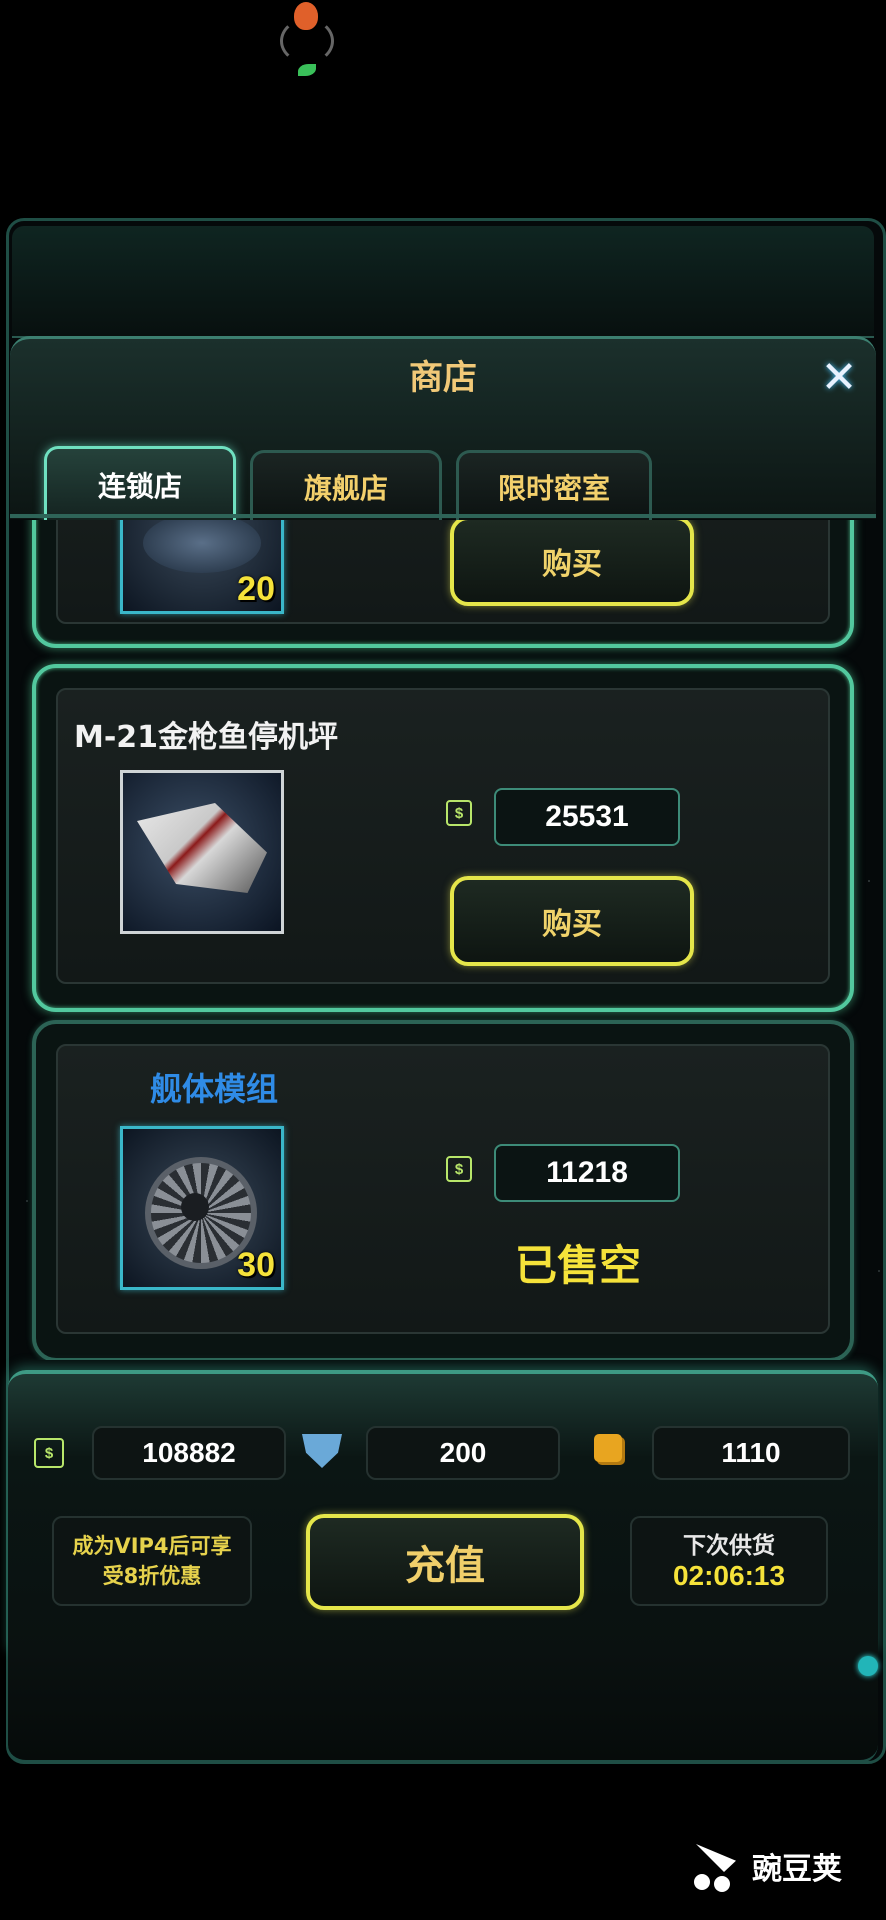 The width and height of the screenshot is (886, 1920). What do you see at coordinates (307, 41) in the screenshot?
I see `loading-ring-icon` at bounding box center [307, 41].